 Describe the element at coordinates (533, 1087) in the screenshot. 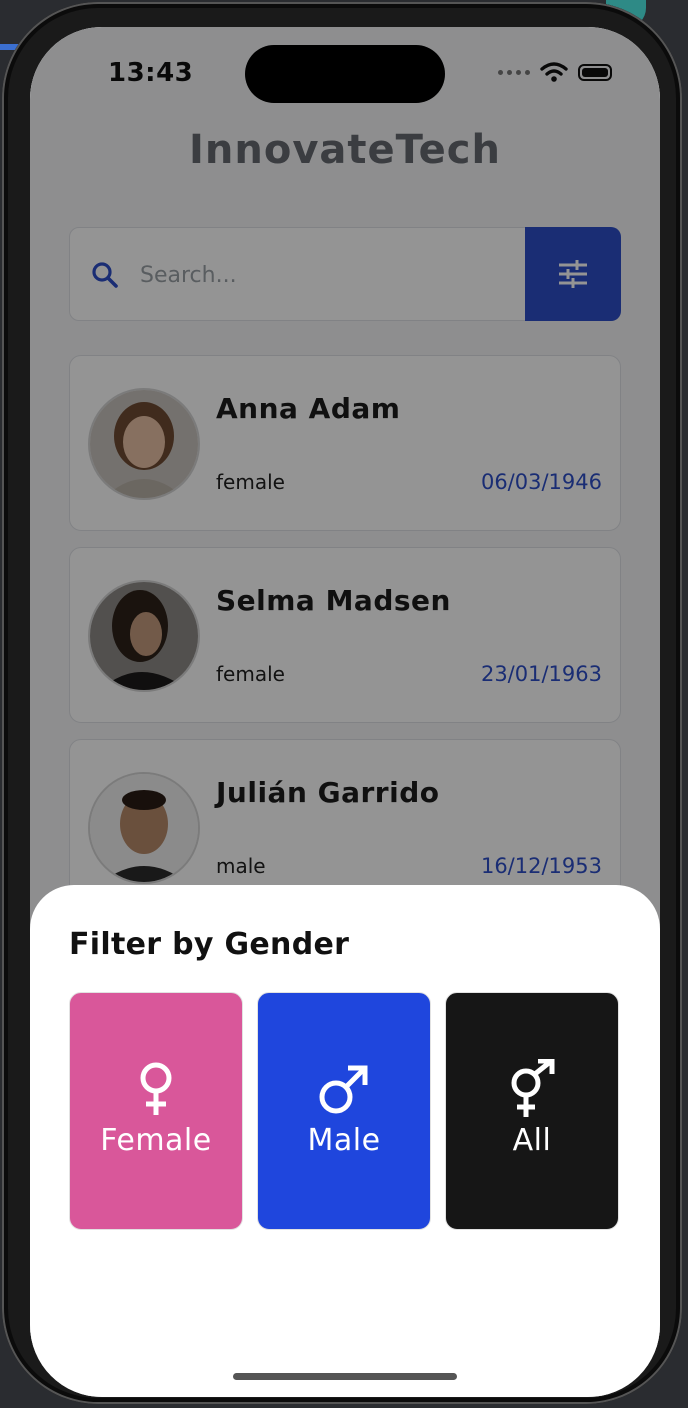

I see `all-genders-symbol-icon` at that location.